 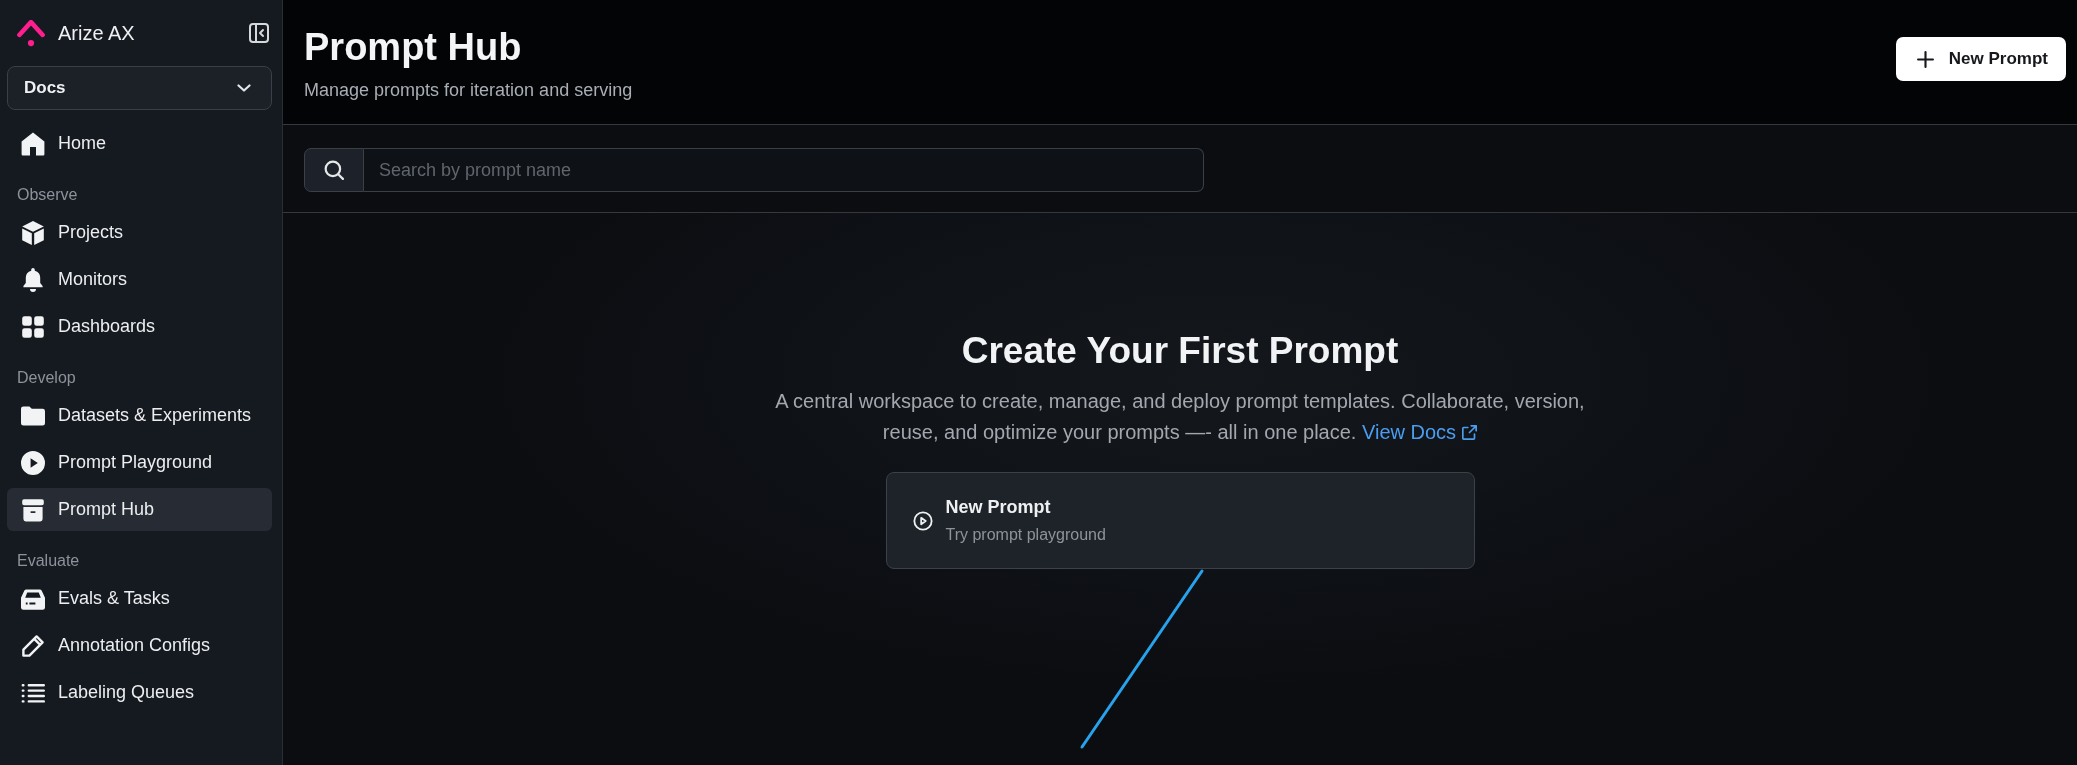 I want to click on search-field: Search by prompt name, so click(x=784, y=170).